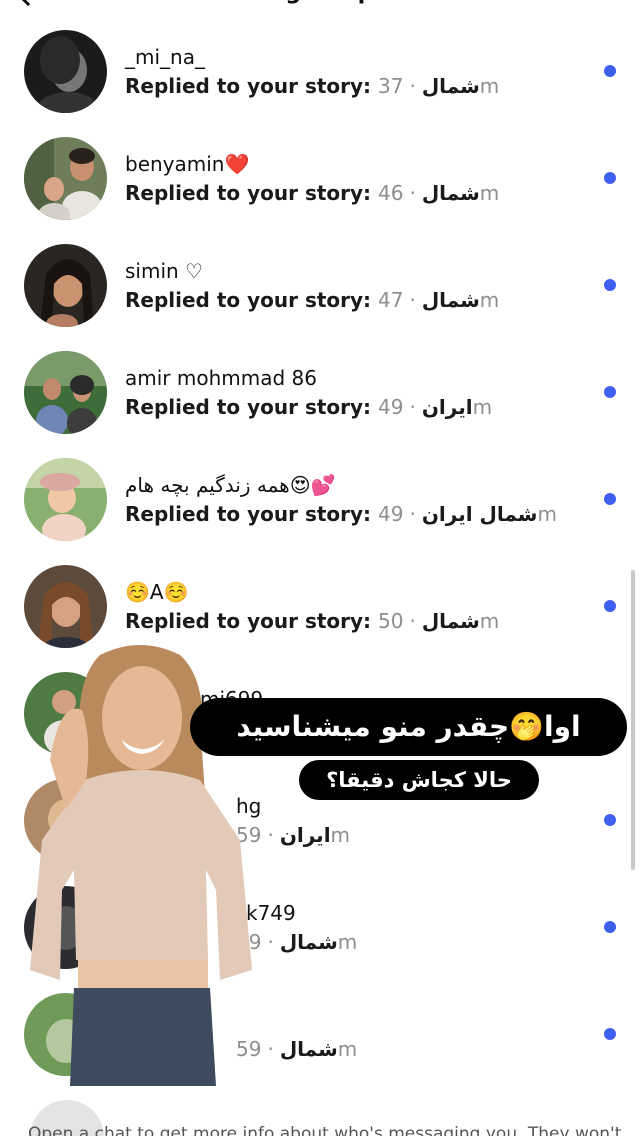 This screenshot has width=640, height=1136. I want to click on request-username: simin ♡, so click(164, 271).